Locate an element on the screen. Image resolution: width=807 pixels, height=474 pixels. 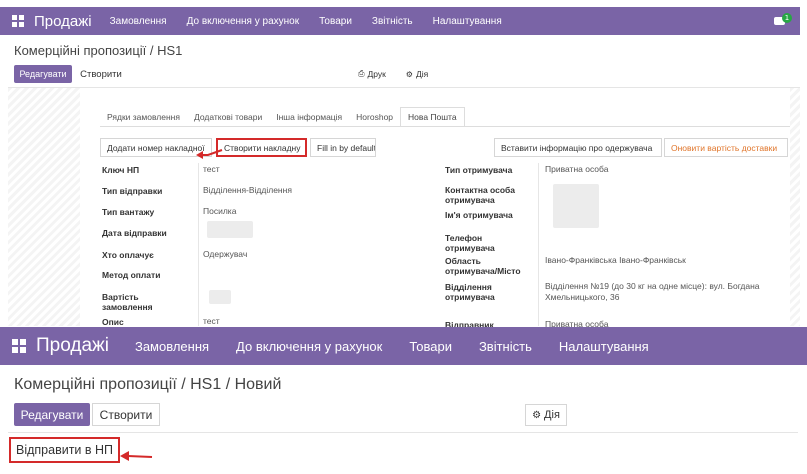
tab-nova-poshta: Нова Пошта is located at coordinates (432, 117).